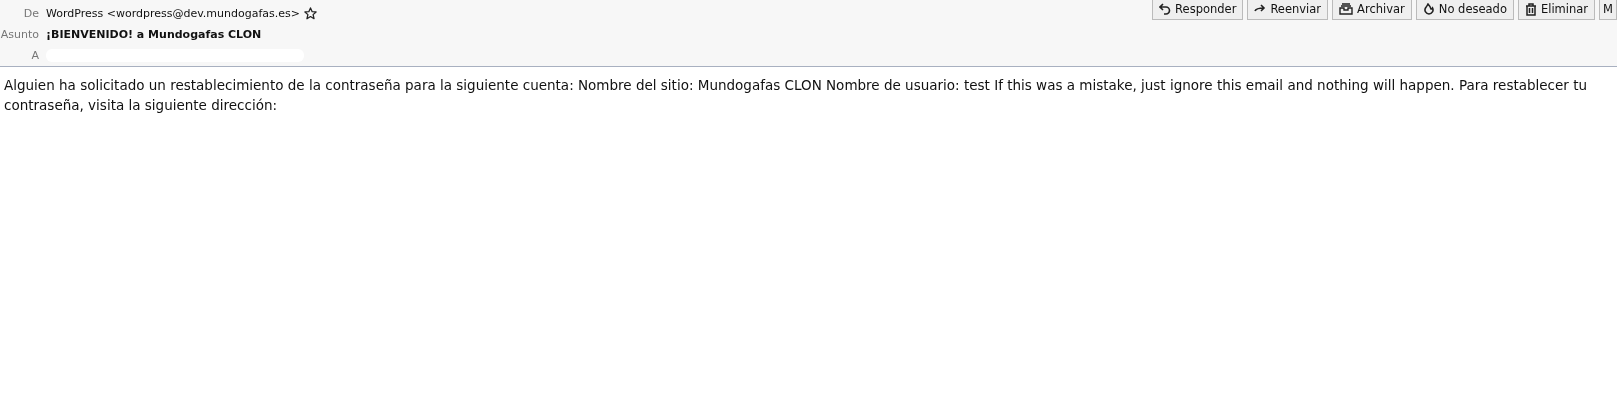 The width and height of the screenshot is (1617, 412). I want to click on subject-text: ¡BIENVENIDO! a Mundogafas CLON, so click(154, 34).